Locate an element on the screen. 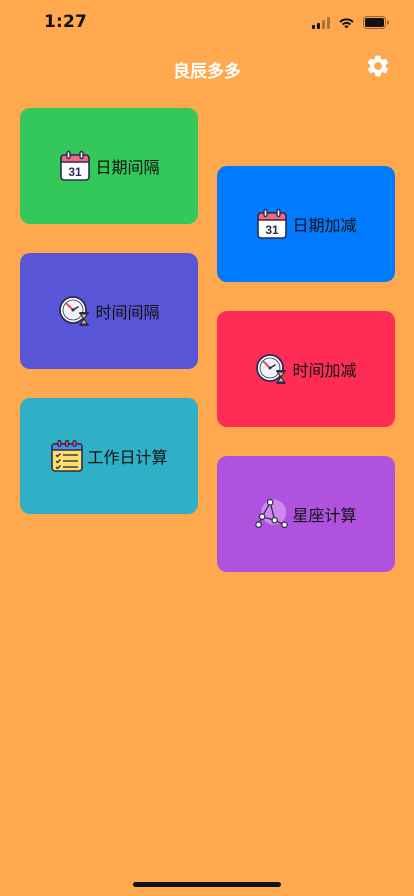 This screenshot has height=896, width=414. constellation-calculation-card: 星座计算 is located at coordinates (306, 514).